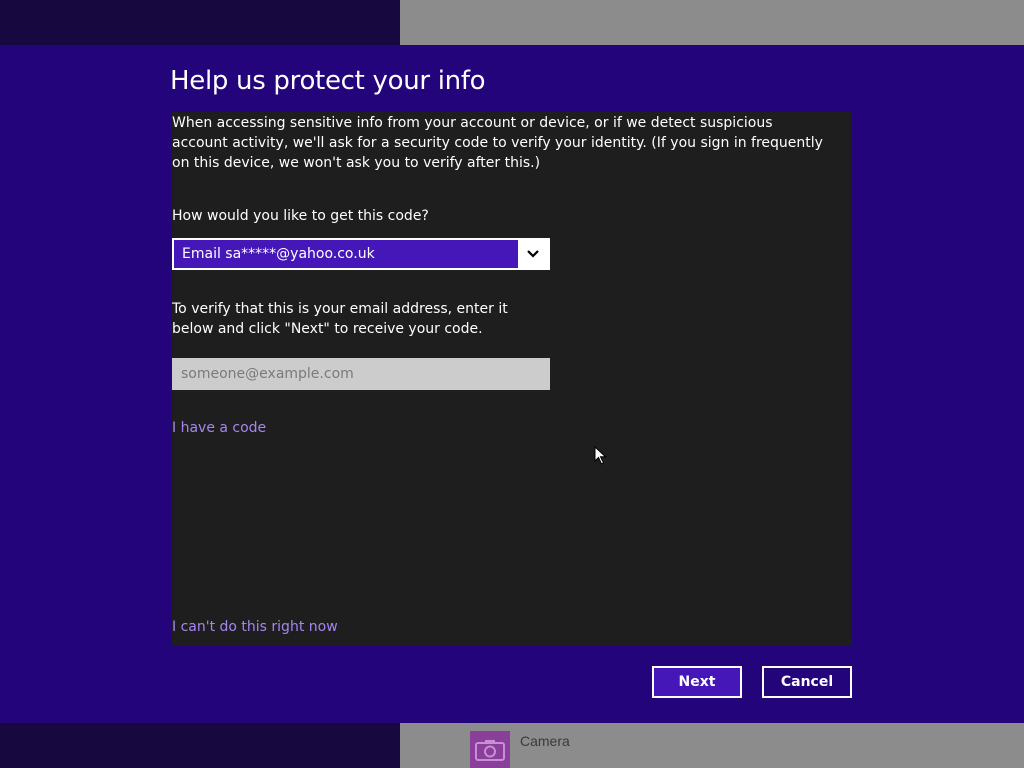 This screenshot has width=1024, height=768. Describe the element at coordinates (200, 745) in the screenshot. I see `background-start-screen-bottom` at that location.